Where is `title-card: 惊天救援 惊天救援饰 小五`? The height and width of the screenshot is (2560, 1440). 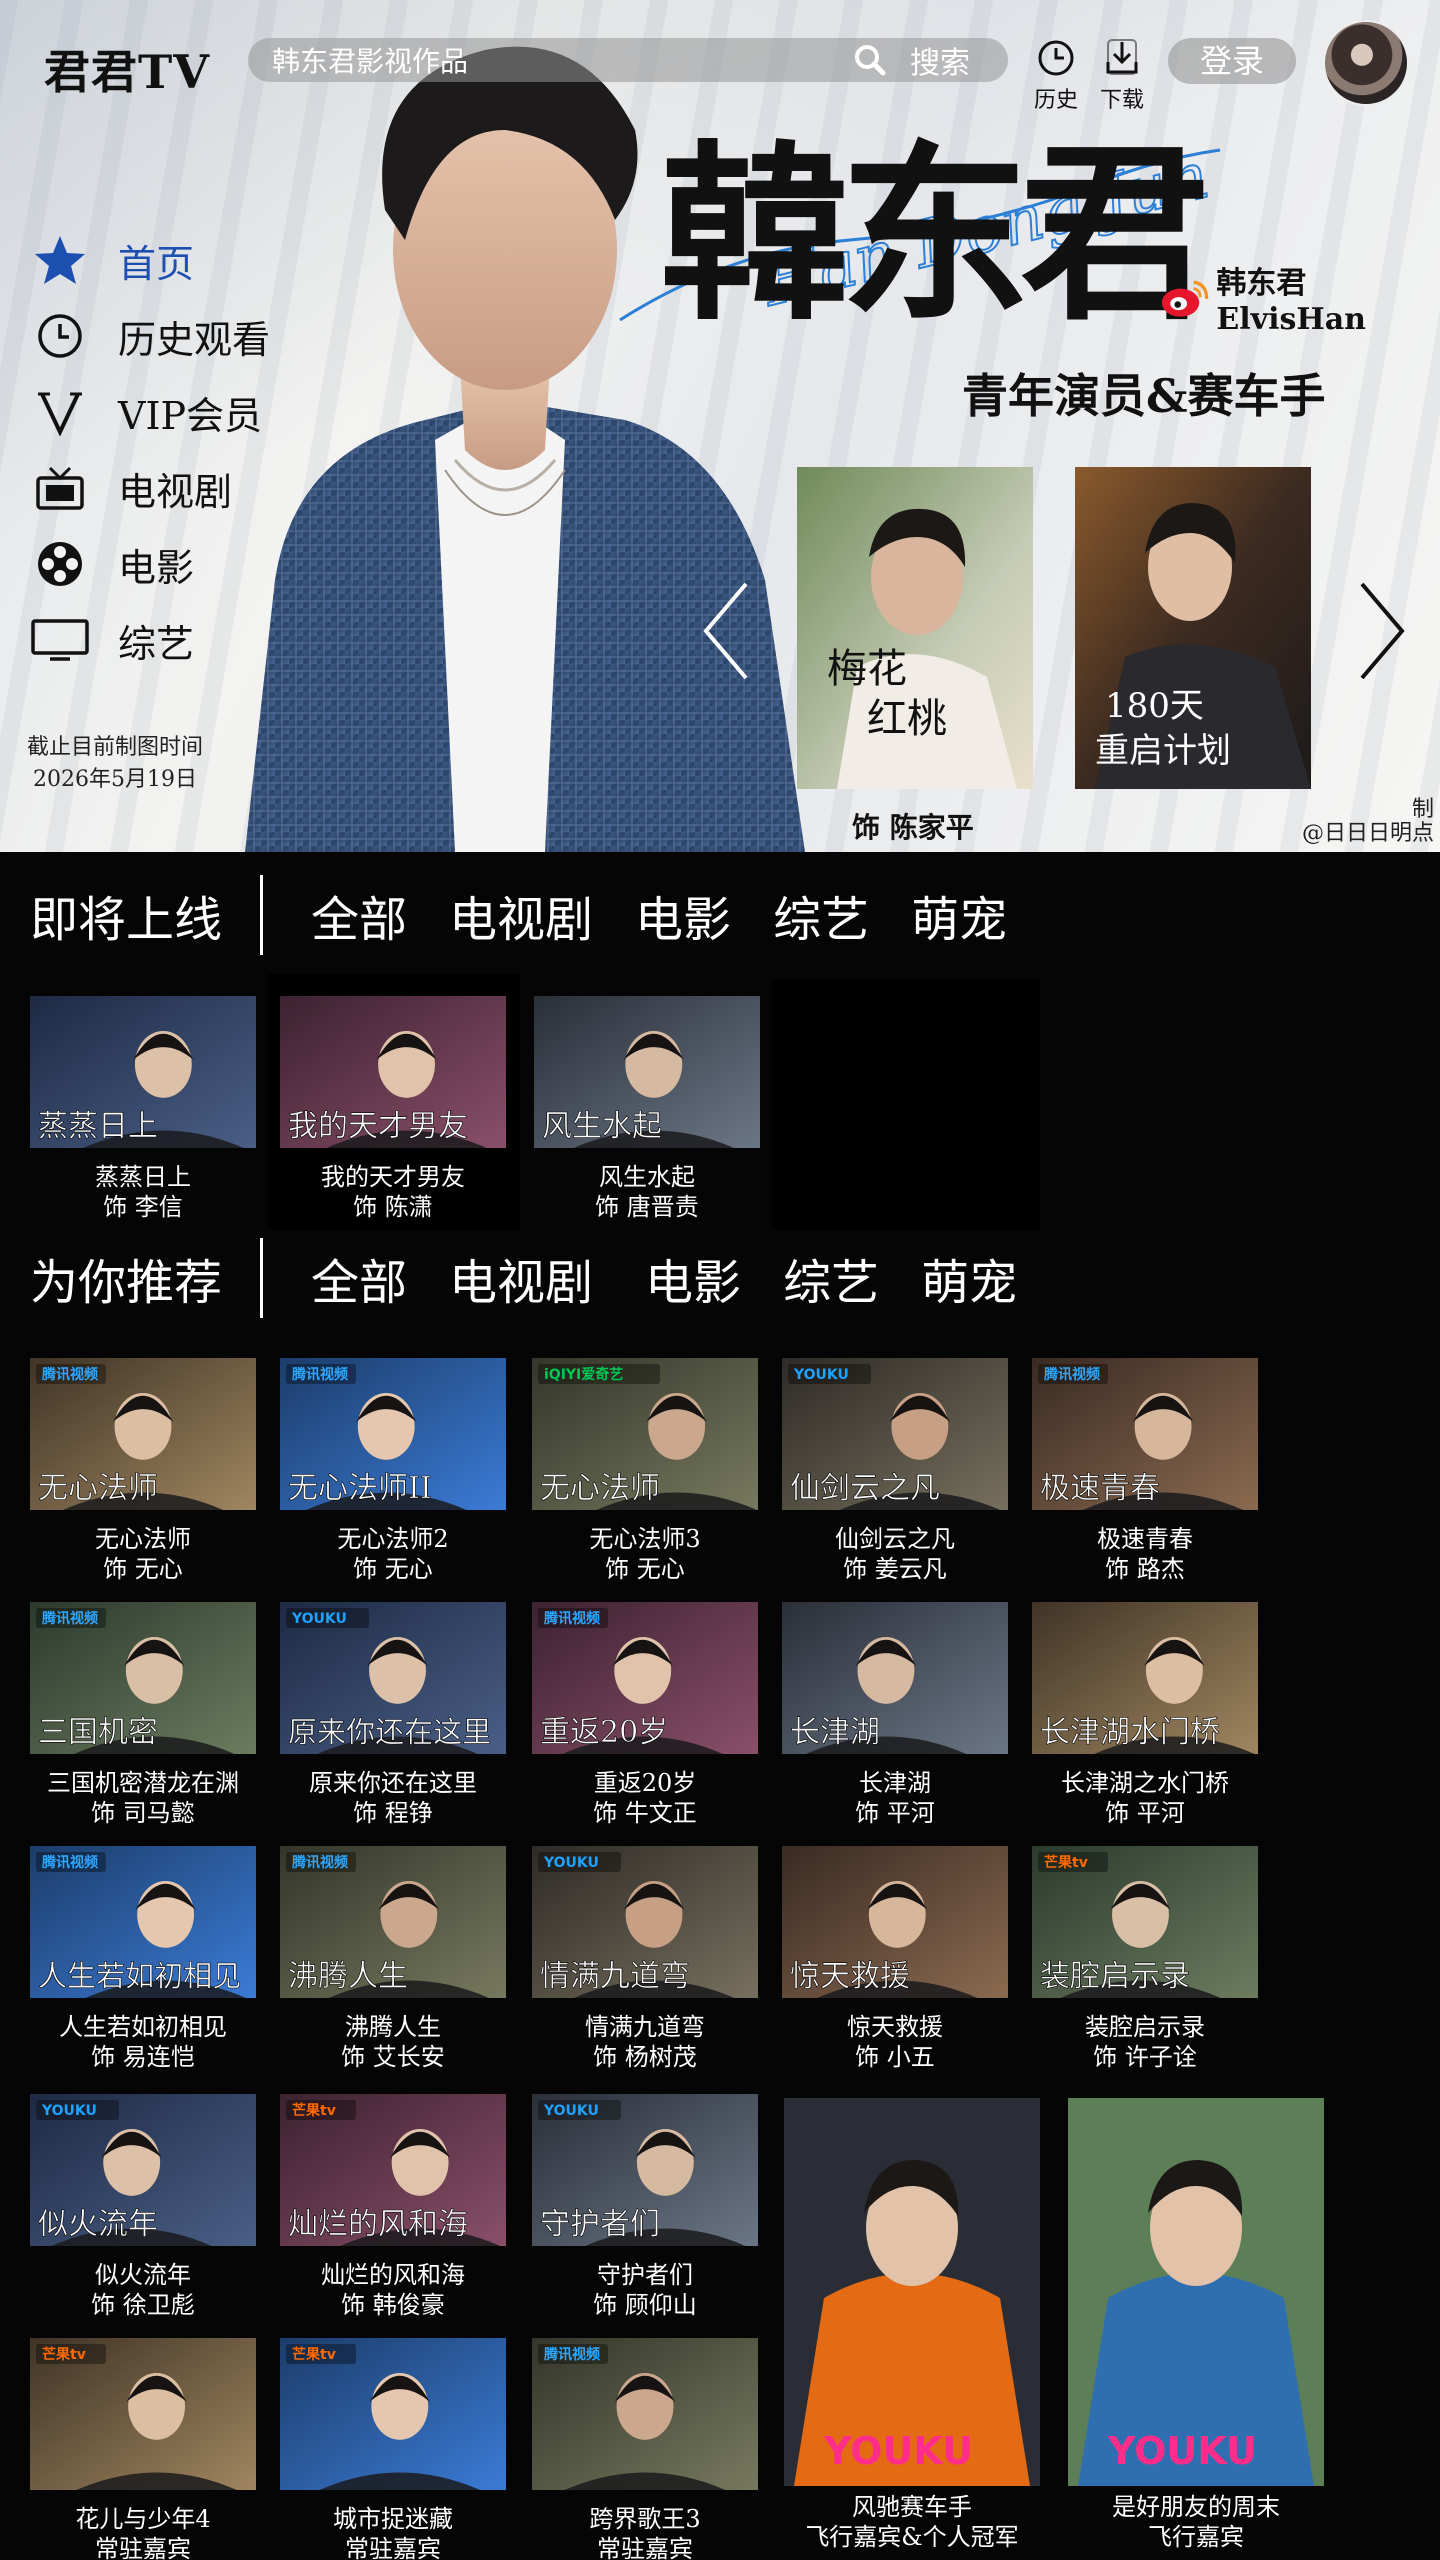
title-card: 惊天救援 惊天救援饰 小五 is located at coordinates (895, 1959).